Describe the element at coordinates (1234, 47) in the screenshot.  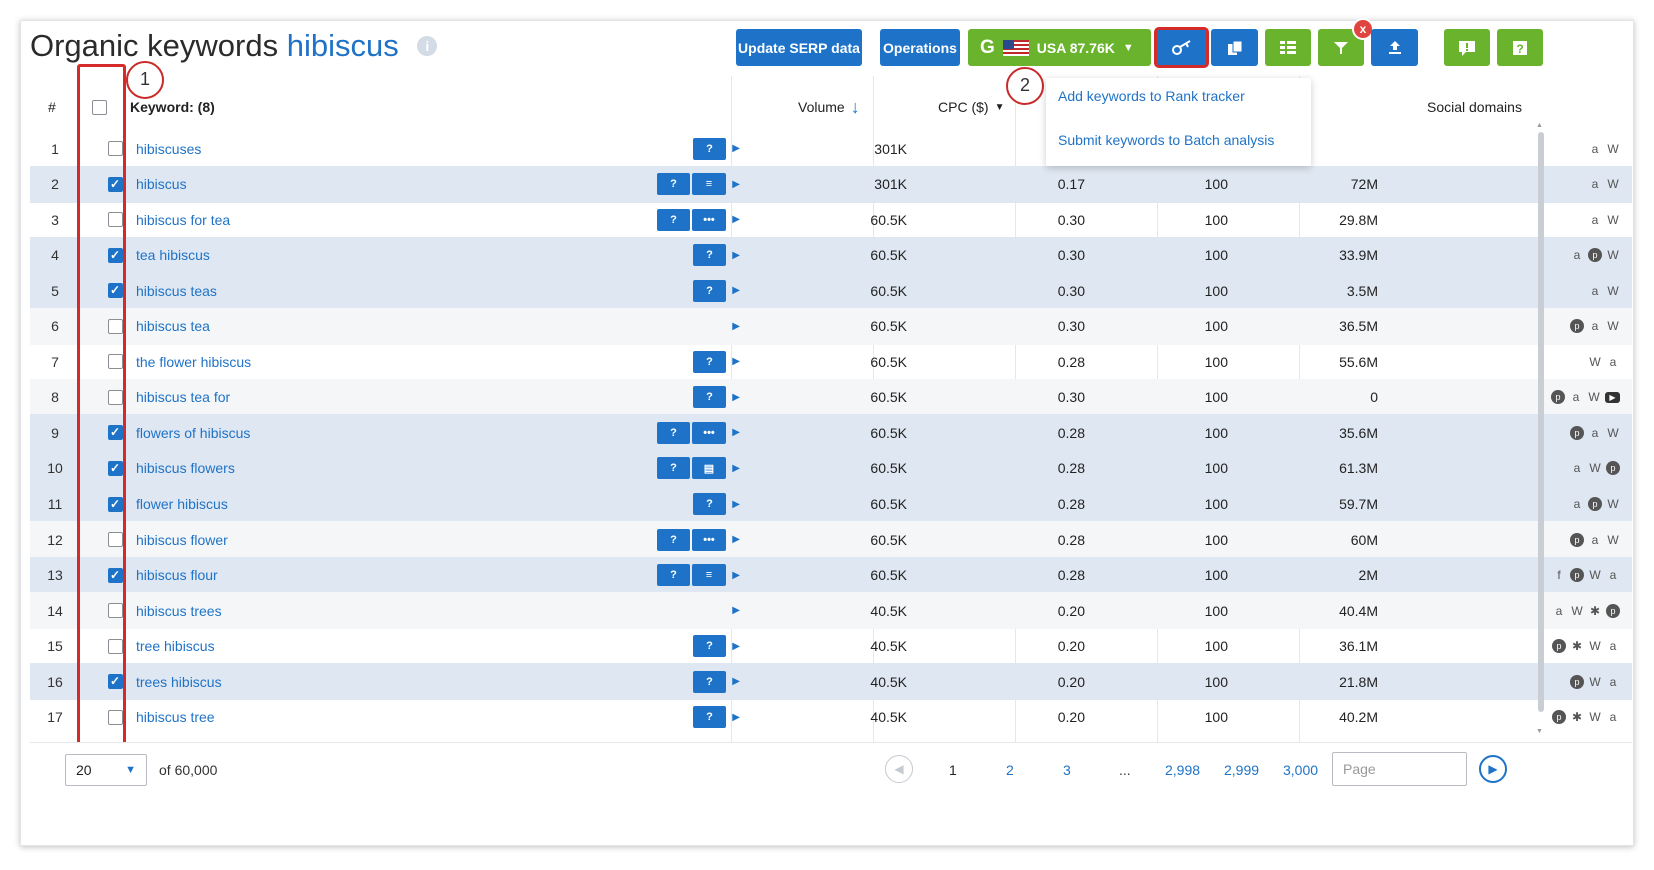
I see `copy-button` at that location.